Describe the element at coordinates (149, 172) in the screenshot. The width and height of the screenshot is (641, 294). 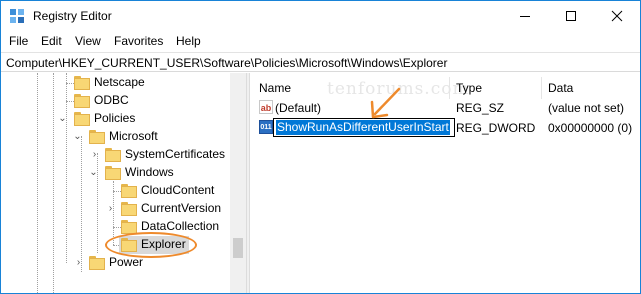
I see `tree-item-label: Windows` at that location.